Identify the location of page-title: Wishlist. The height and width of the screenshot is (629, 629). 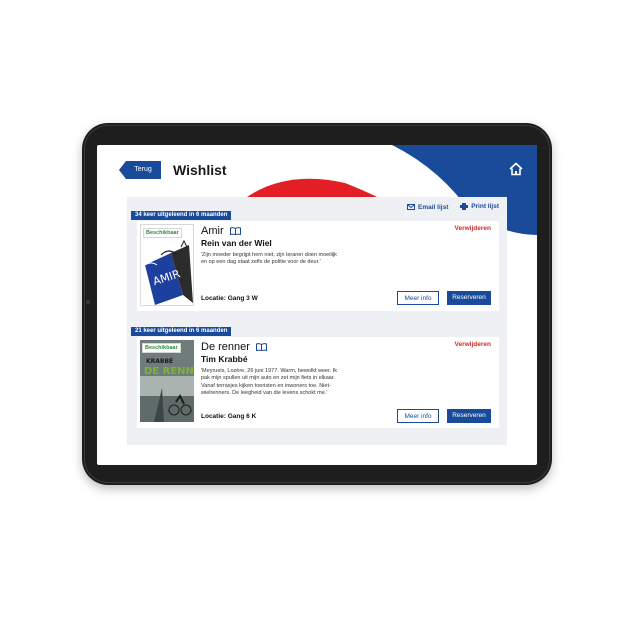
(200, 170).